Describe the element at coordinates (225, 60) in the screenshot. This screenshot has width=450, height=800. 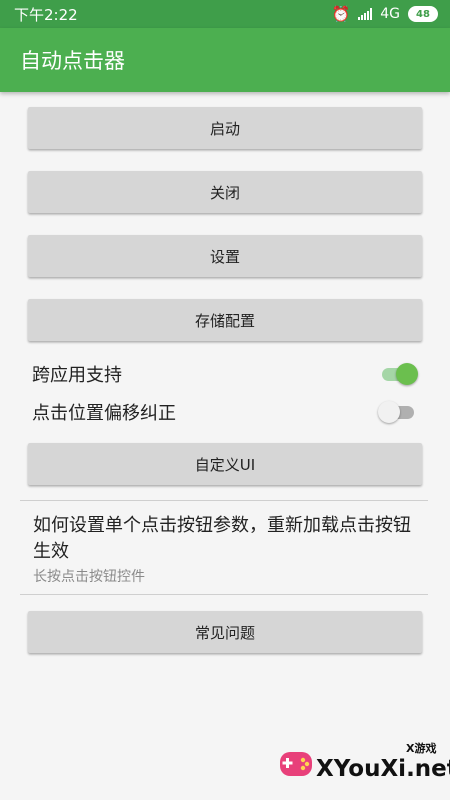
I see `app-bar: 自动点击器` at that location.